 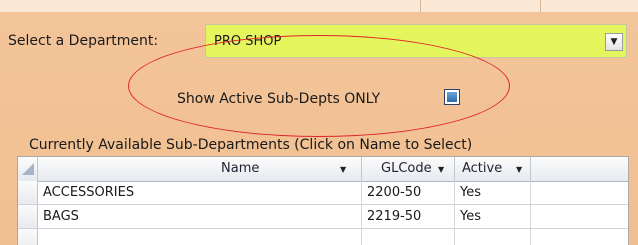 I want to click on active-only-checkbox, so click(x=452, y=97).